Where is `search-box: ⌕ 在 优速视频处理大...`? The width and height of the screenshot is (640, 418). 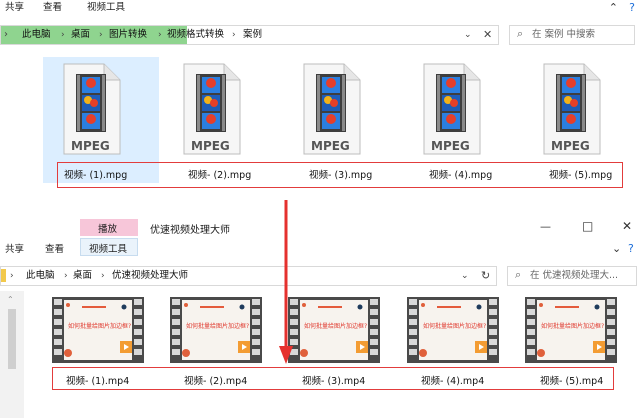
search-box: ⌕ 在 优速视频处理大... is located at coordinates (572, 276).